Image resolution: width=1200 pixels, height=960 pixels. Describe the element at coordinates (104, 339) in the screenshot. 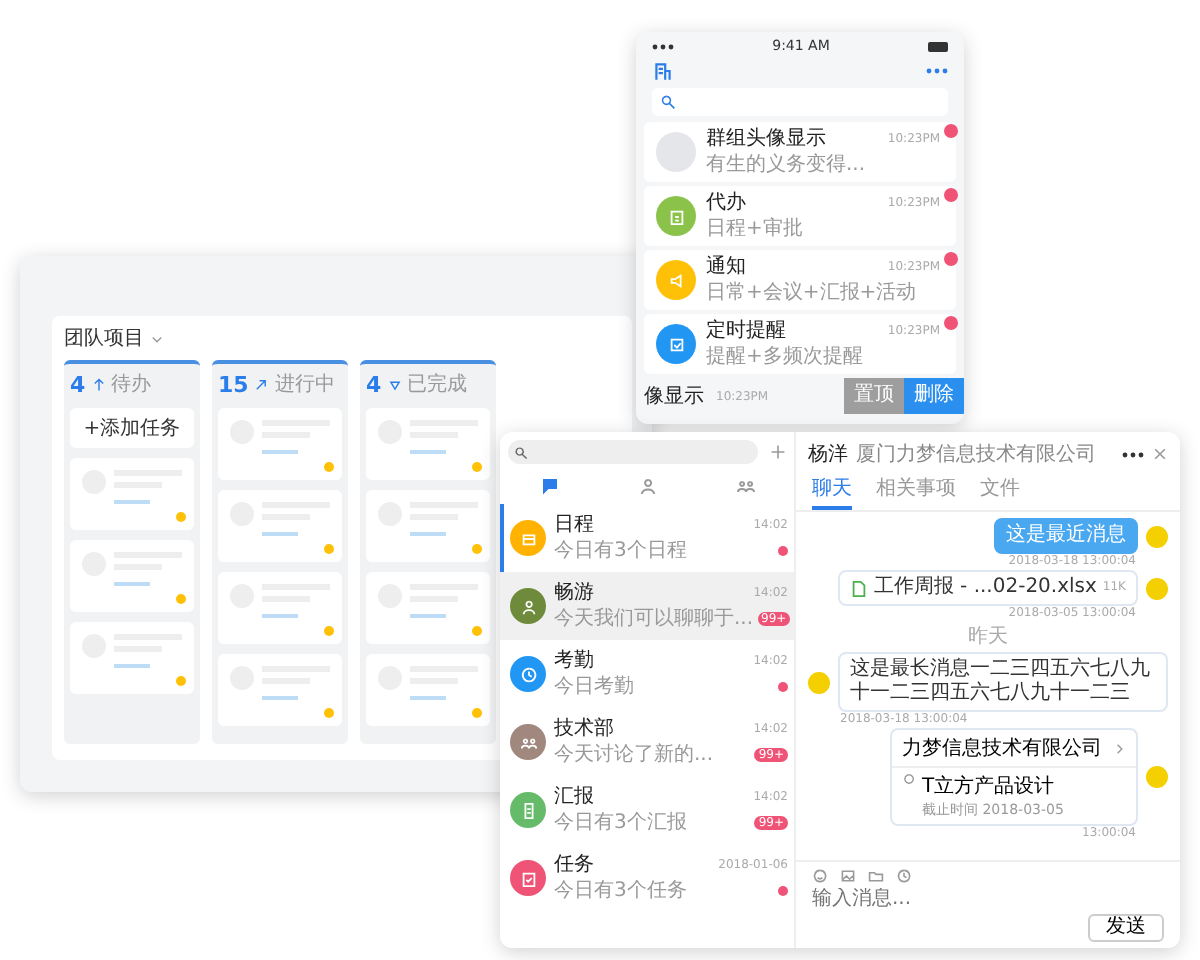

I see `board-title: 团队项目` at that location.